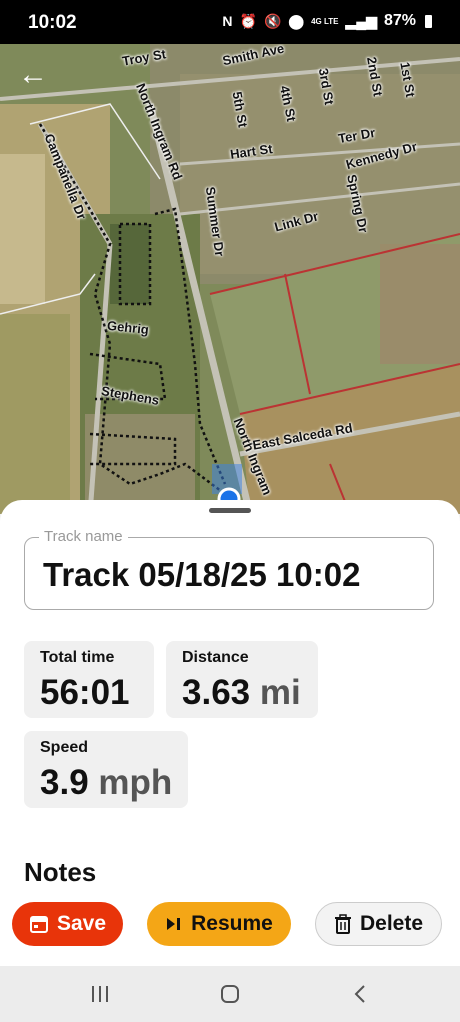 The height and width of the screenshot is (1022, 460). I want to click on speed-card: Speed 3.9 mph, so click(106, 769).